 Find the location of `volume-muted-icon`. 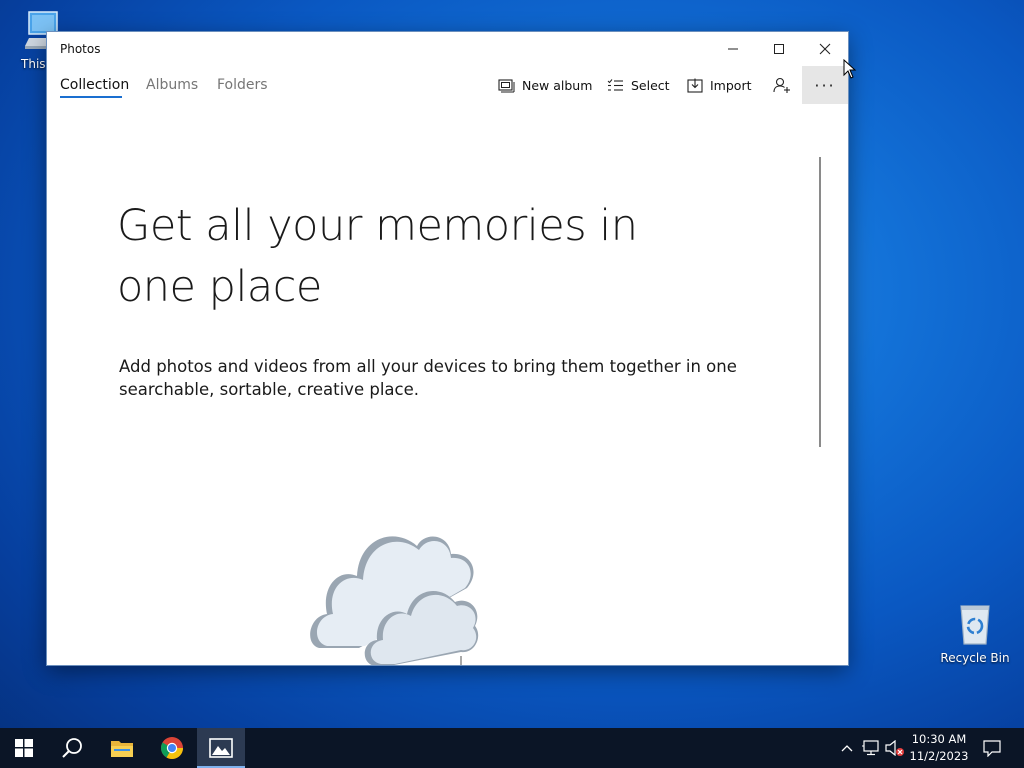

volume-muted-icon is located at coordinates (894, 748).